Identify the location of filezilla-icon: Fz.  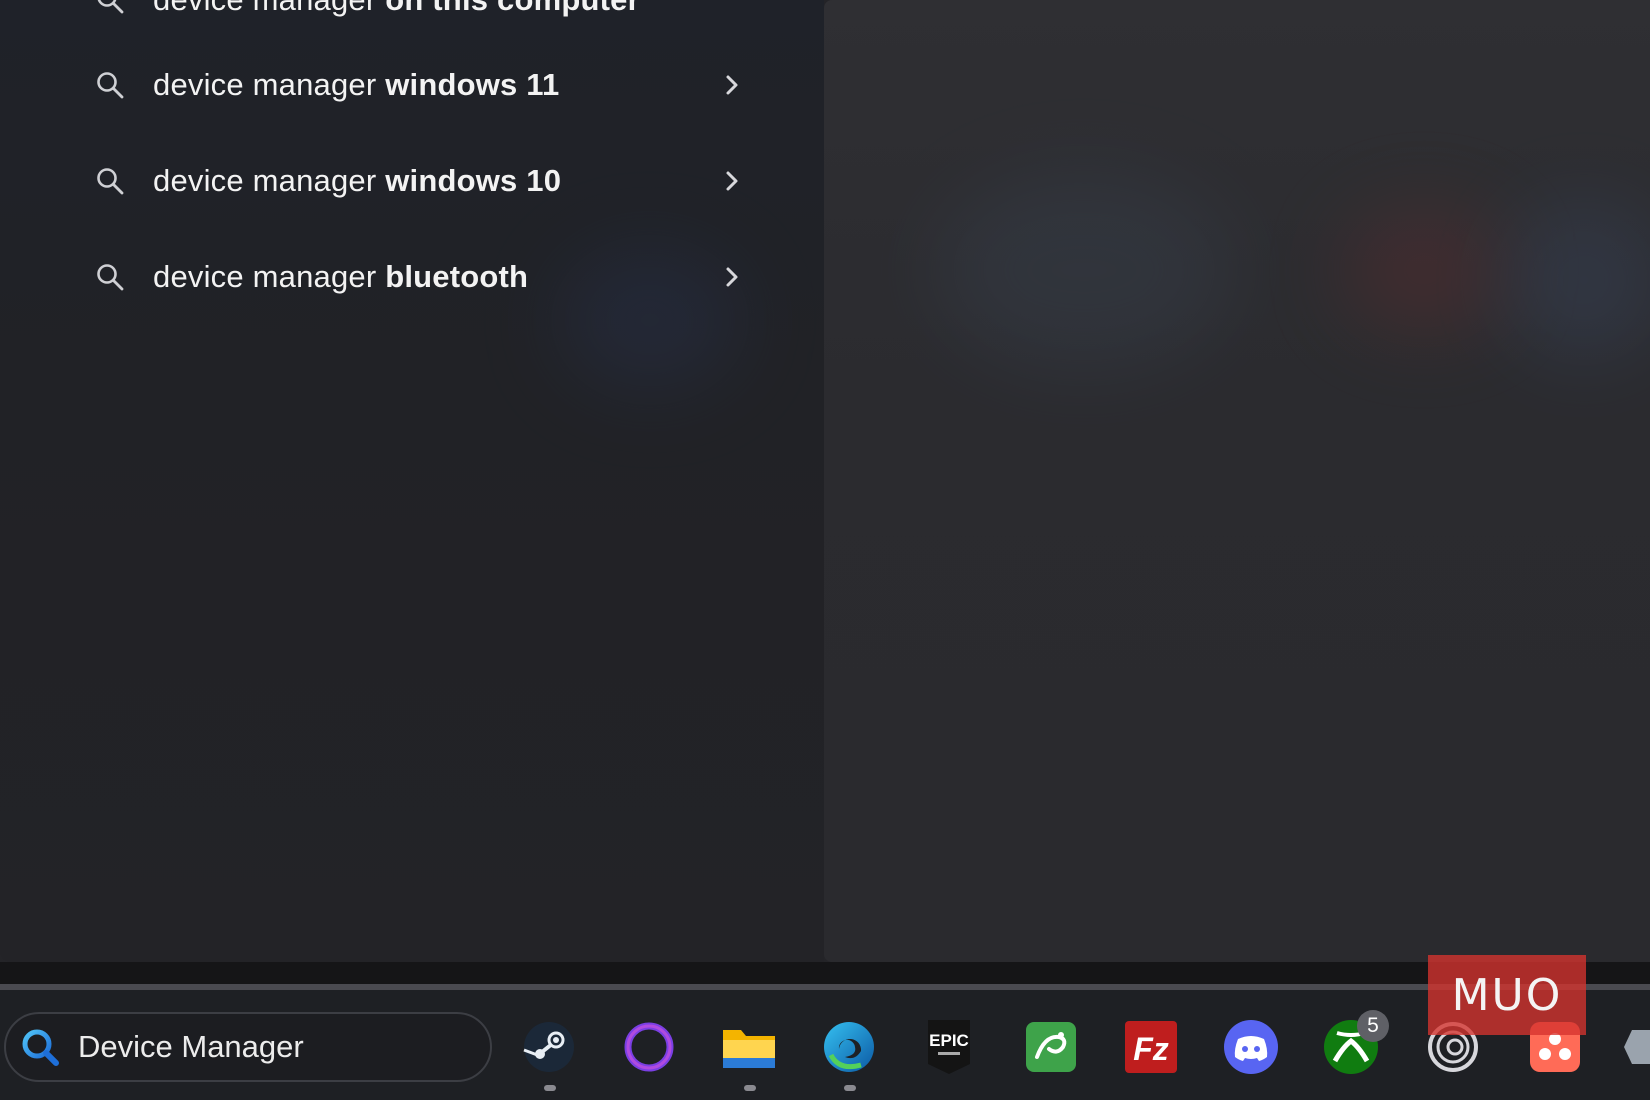
(1151, 1047).